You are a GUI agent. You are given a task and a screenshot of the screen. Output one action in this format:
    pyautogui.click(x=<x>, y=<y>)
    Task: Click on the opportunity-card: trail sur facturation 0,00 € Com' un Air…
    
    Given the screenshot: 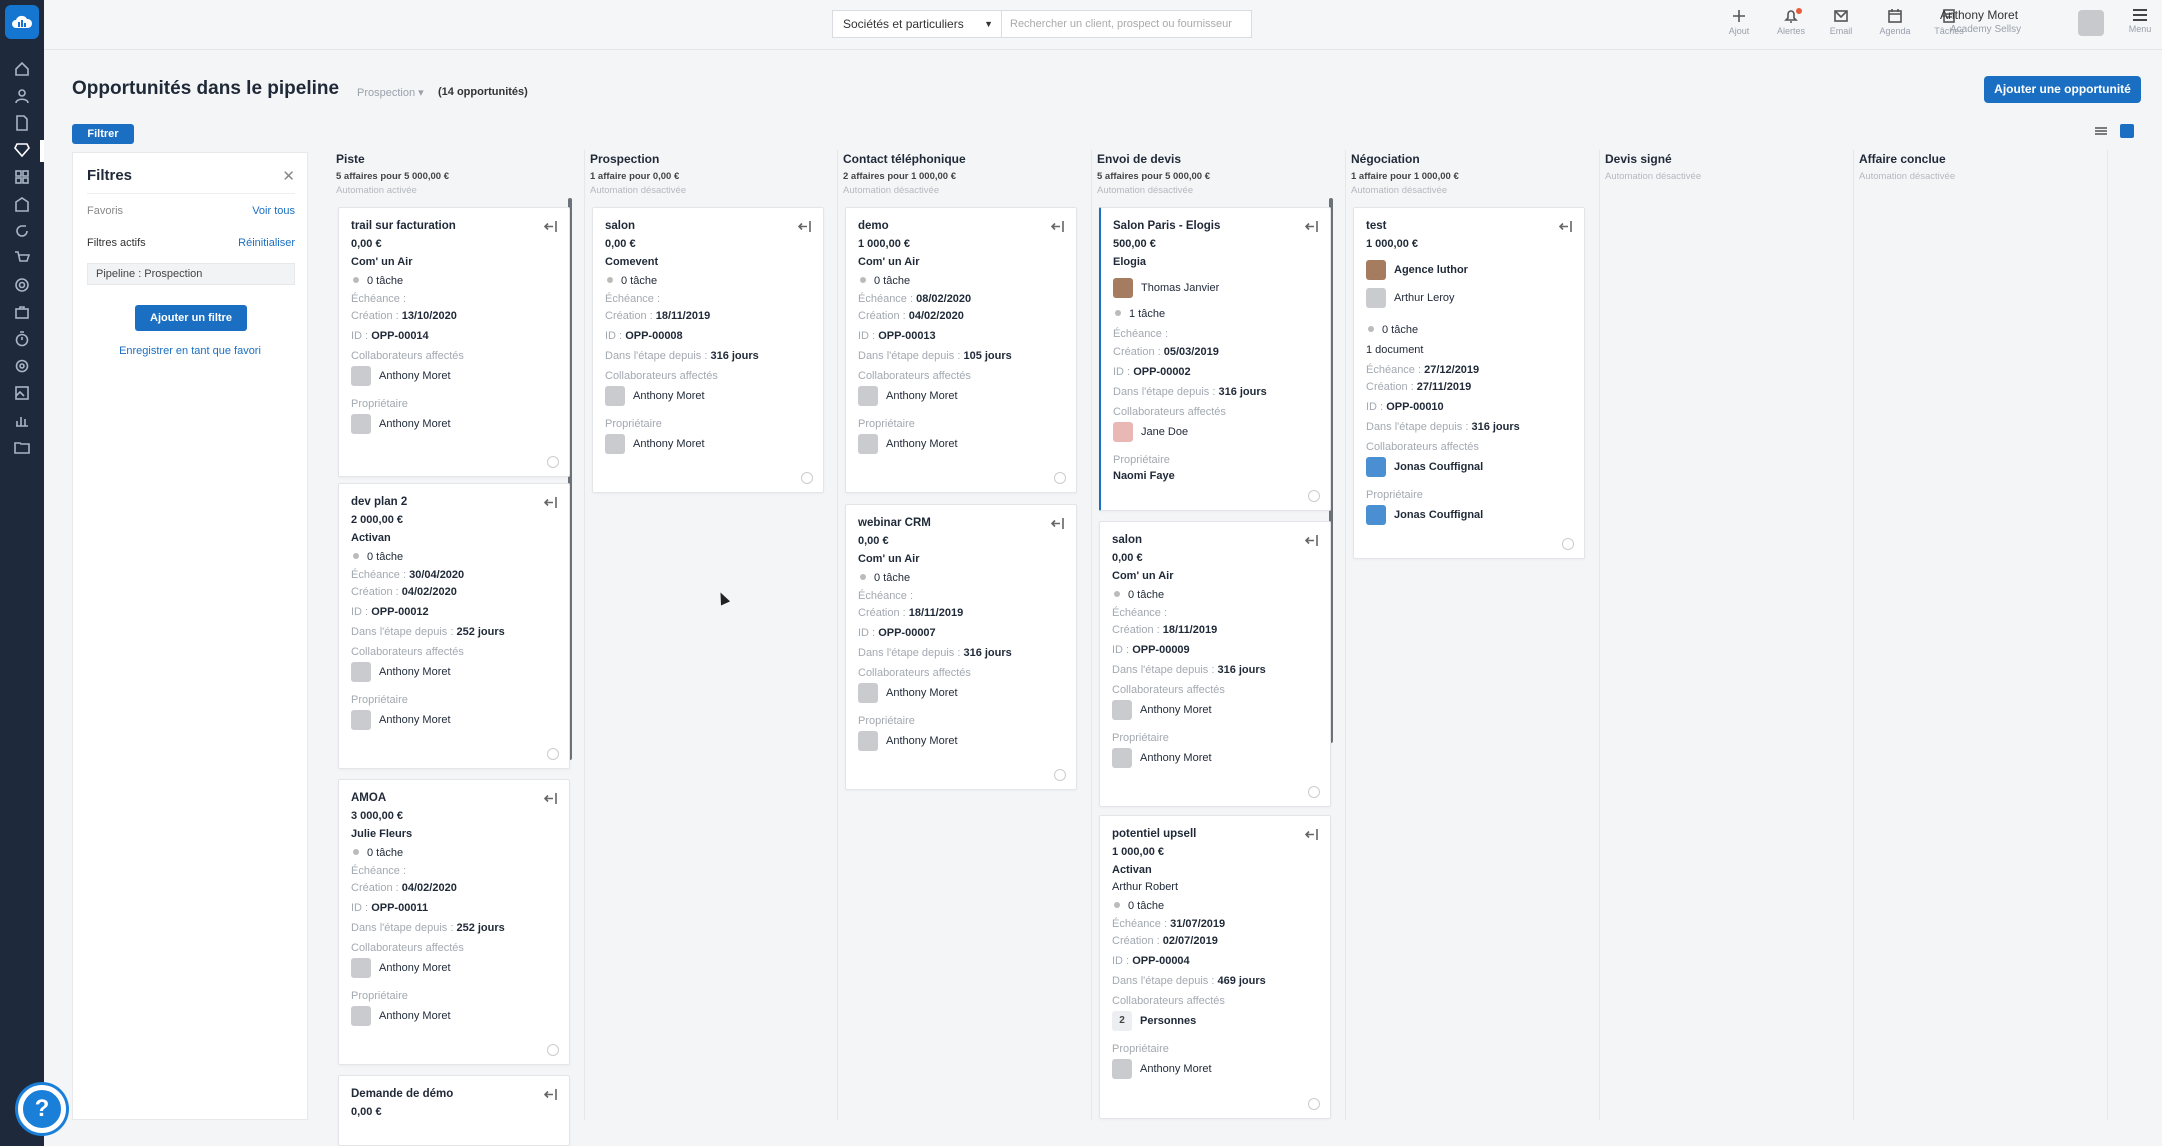 What is the action you would take?
    pyautogui.click(x=454, y=342)
    